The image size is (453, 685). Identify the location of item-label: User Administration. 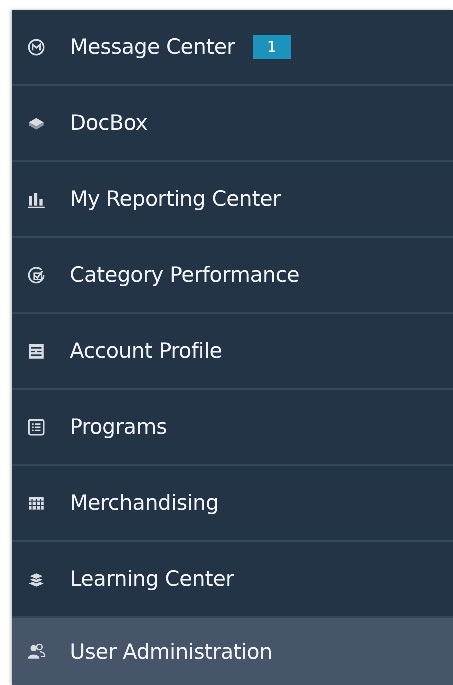
(171, 652).